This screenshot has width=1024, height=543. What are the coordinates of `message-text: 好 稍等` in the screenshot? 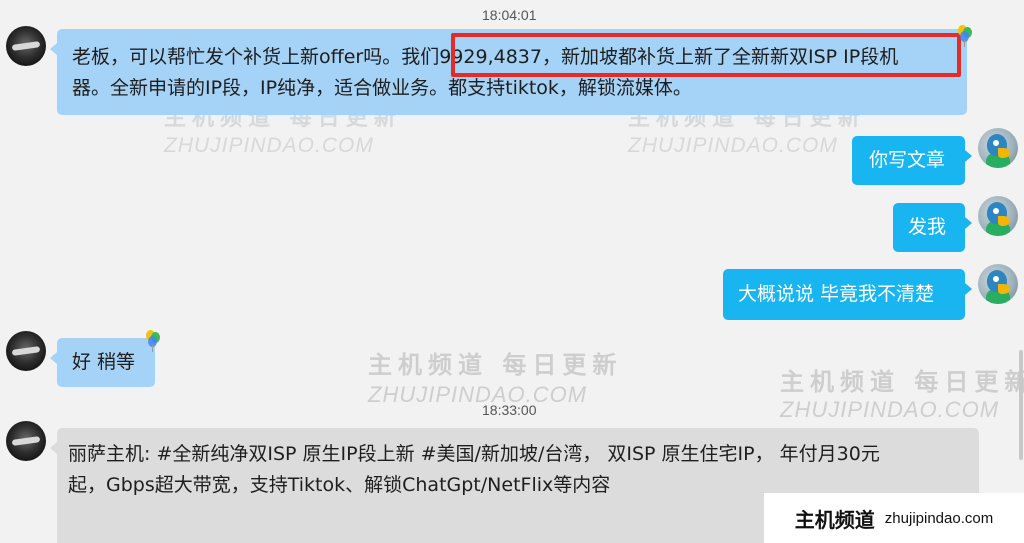 It's located at (104, 362).